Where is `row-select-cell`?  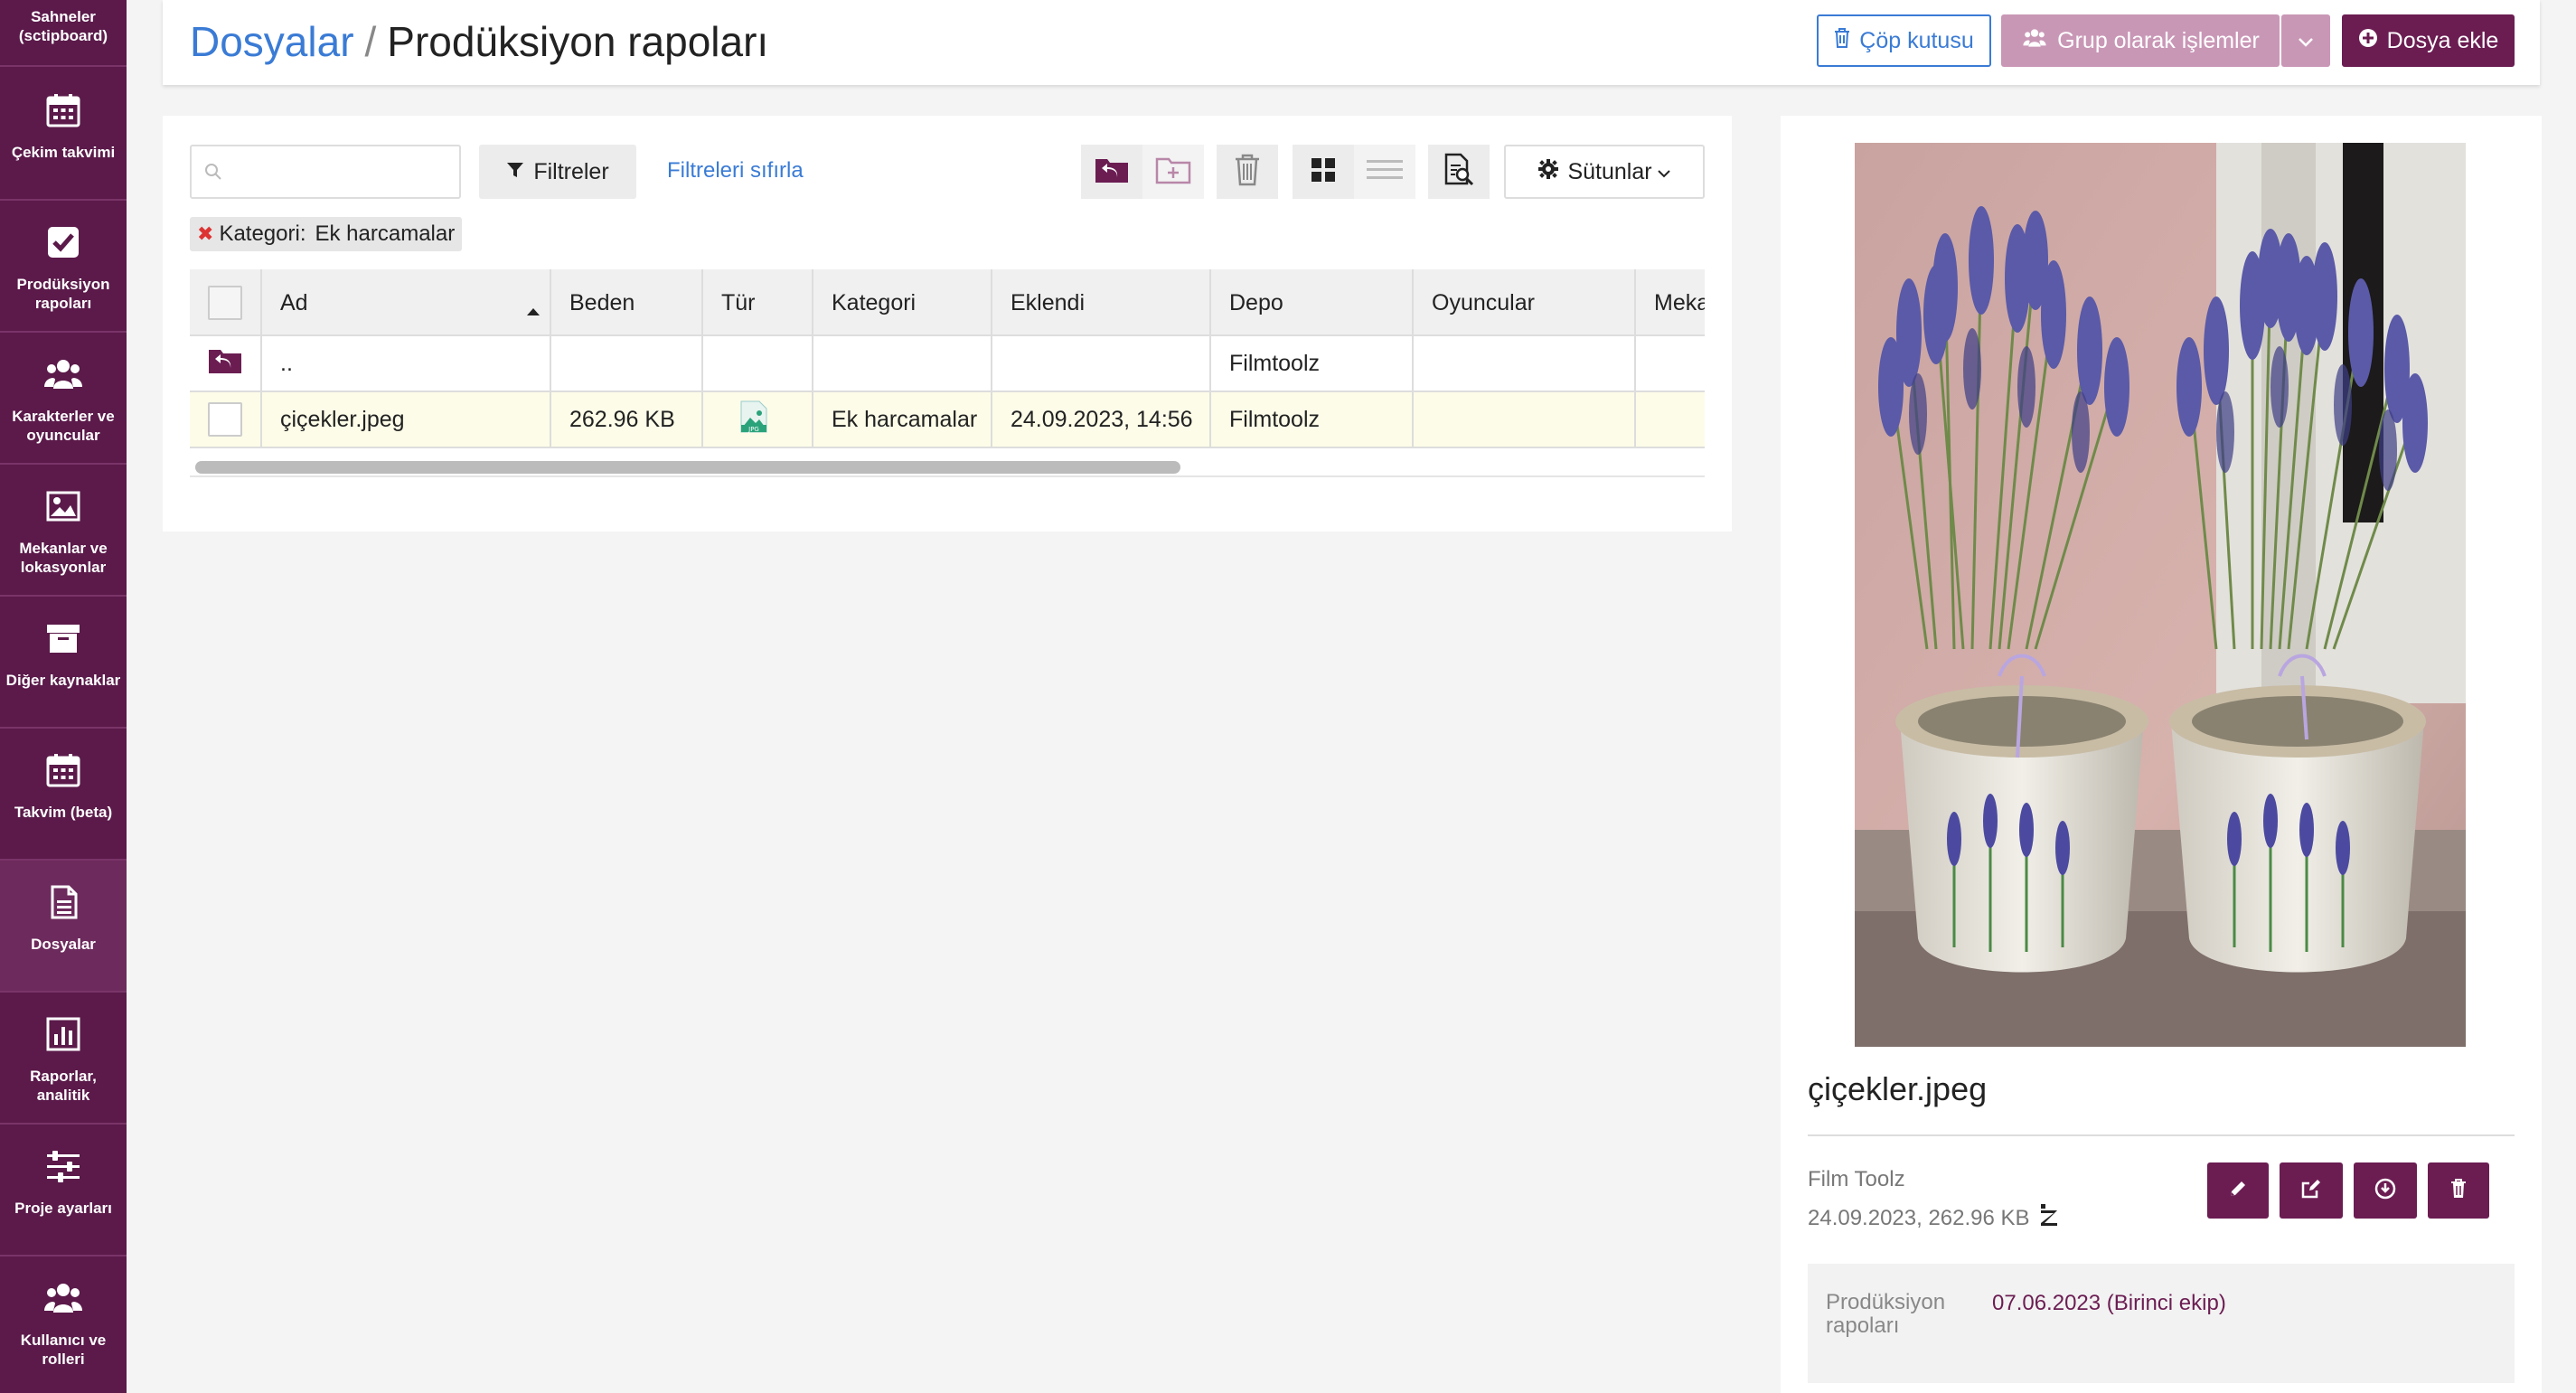 row-select-cell is located at coordinates (226, 419).